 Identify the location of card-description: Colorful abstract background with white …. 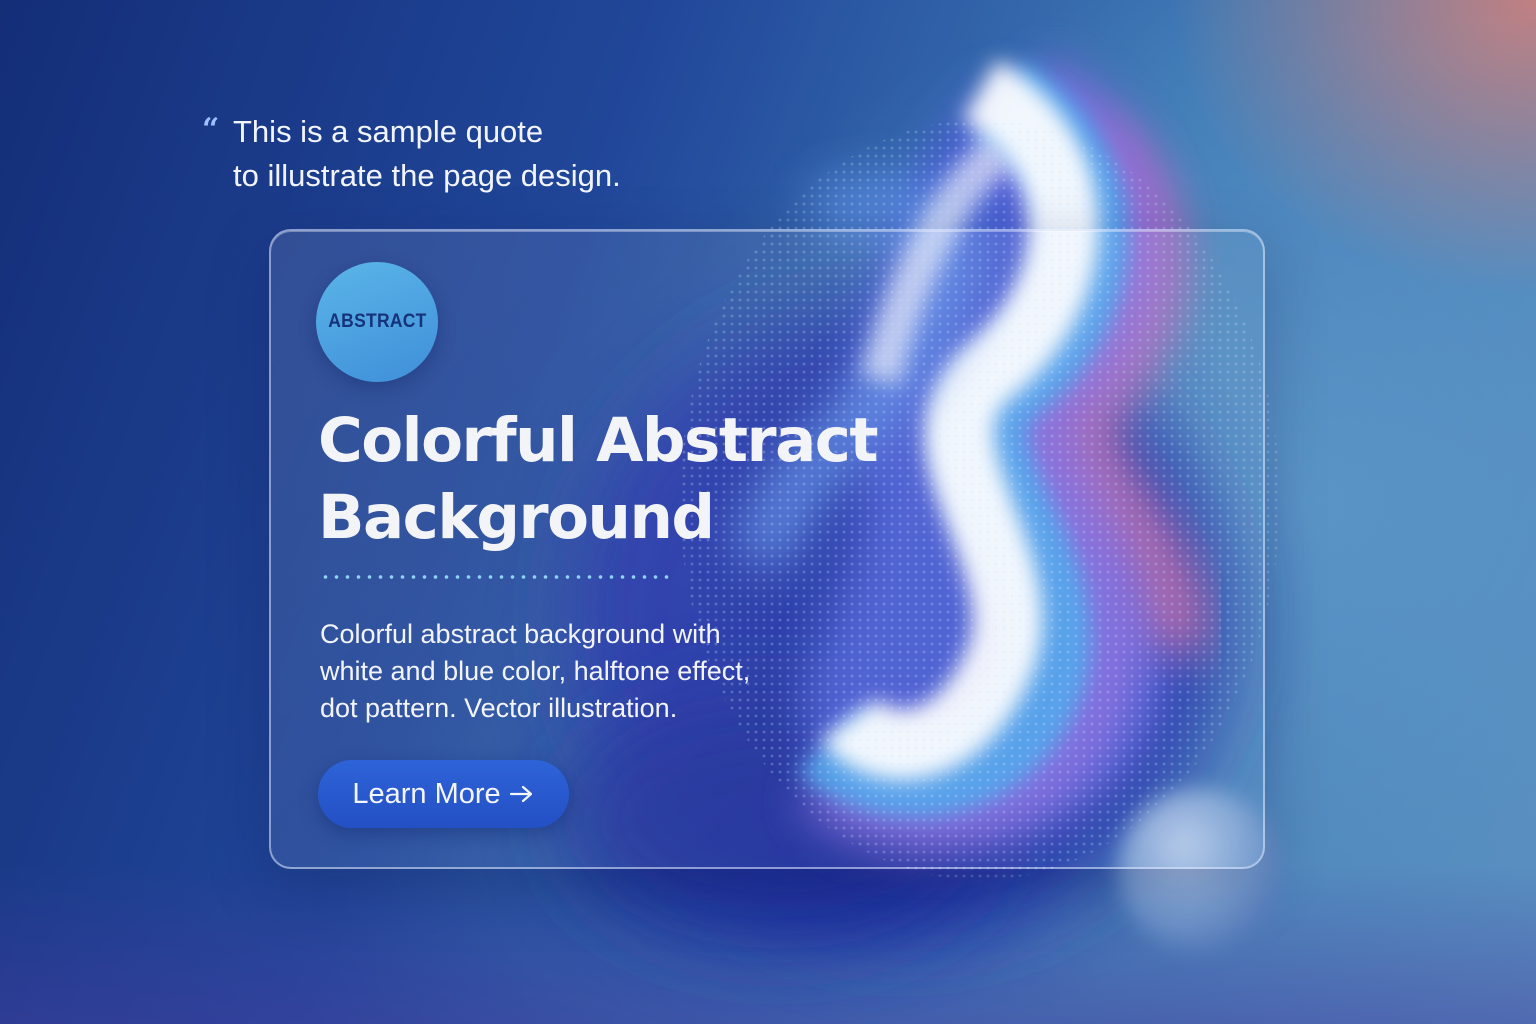
(535, 671).